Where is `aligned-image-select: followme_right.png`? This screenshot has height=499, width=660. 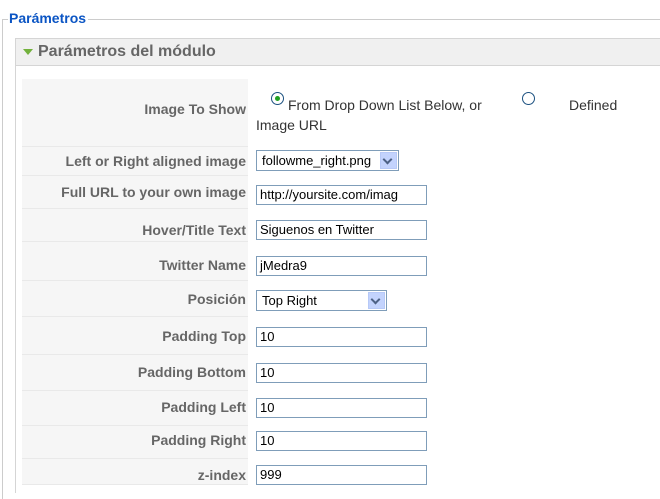 aligned-image-select: followme_right.png is located at coordinates (327, 160).